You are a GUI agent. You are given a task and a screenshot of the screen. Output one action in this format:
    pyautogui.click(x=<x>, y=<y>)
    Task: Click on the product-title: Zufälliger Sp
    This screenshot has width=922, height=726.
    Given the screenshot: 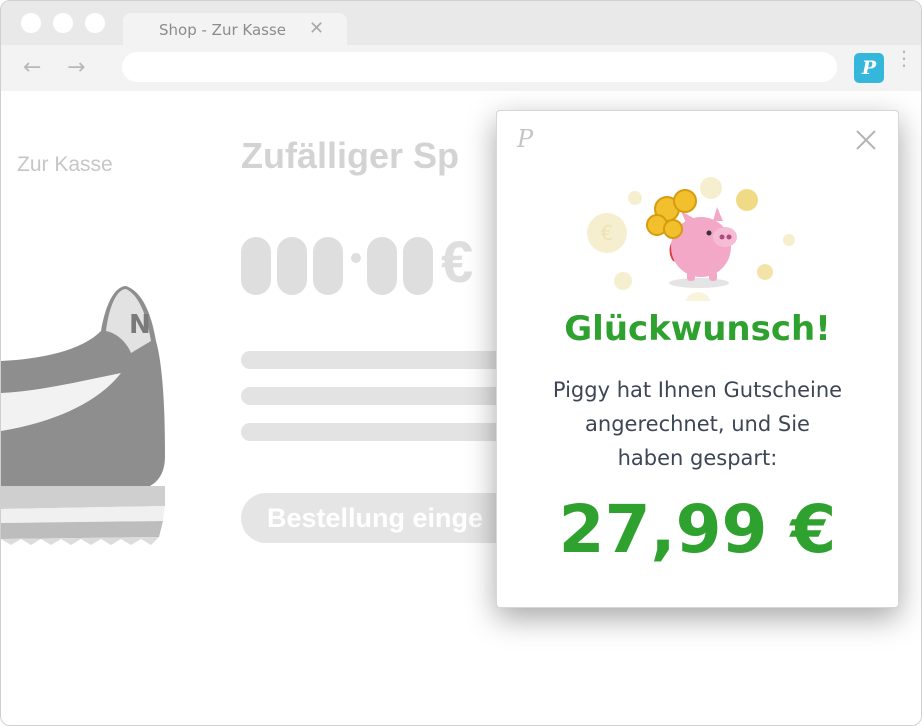 What is the action you would take?
    pyautogui.click(x=350, y=155)
    